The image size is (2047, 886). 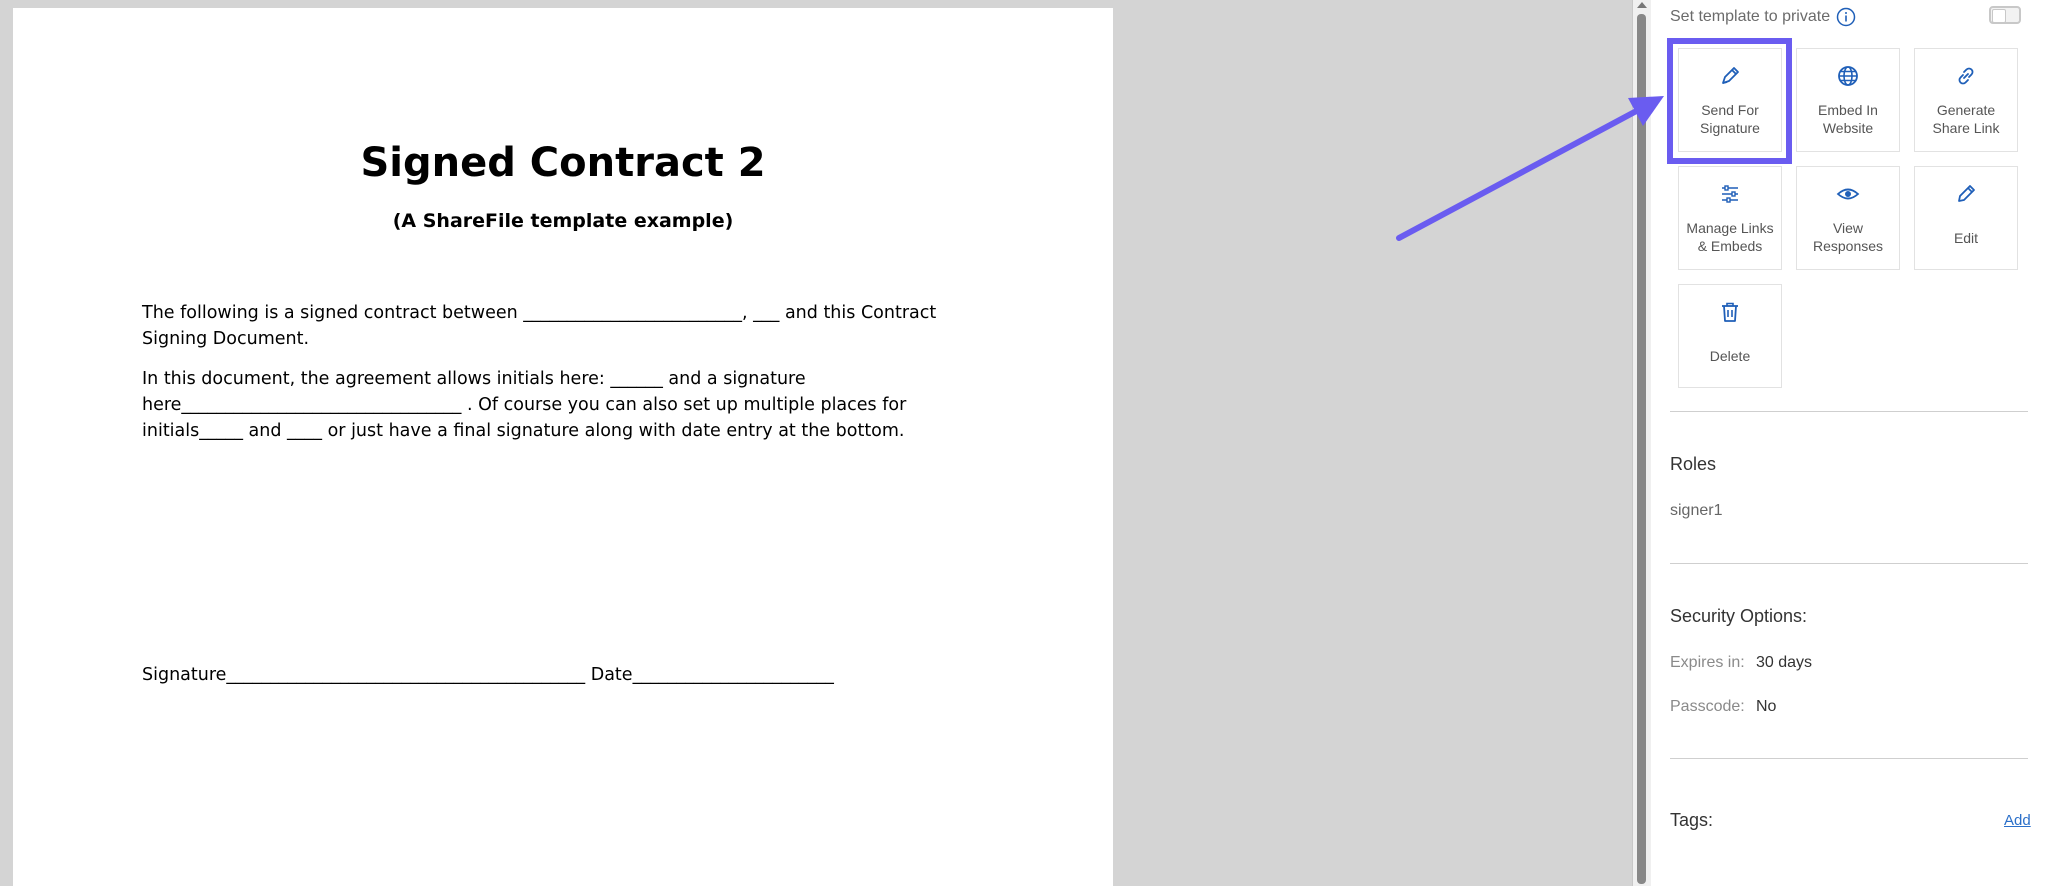 I want to click on annotation-arrow-icon, so click(x=1530, y=168).